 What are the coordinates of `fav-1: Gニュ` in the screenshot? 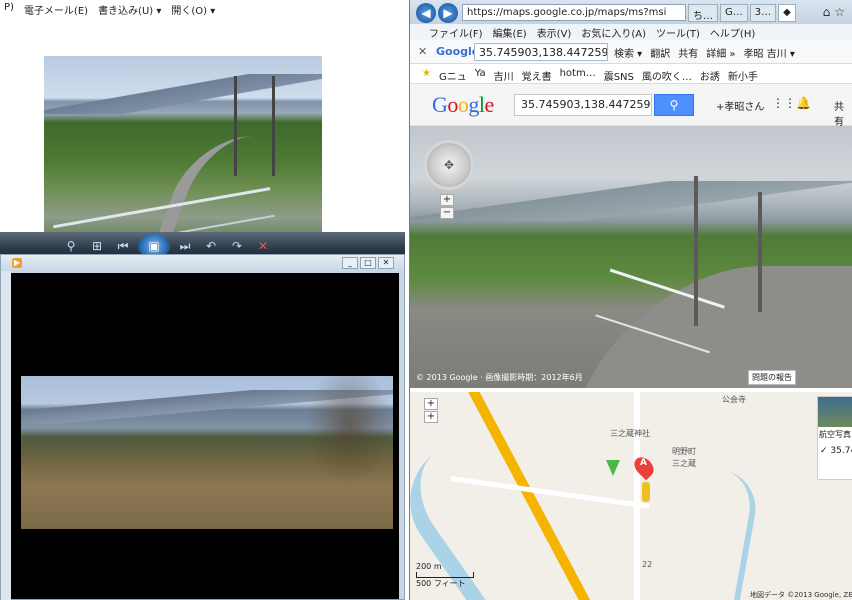 It's located at (453, 75).